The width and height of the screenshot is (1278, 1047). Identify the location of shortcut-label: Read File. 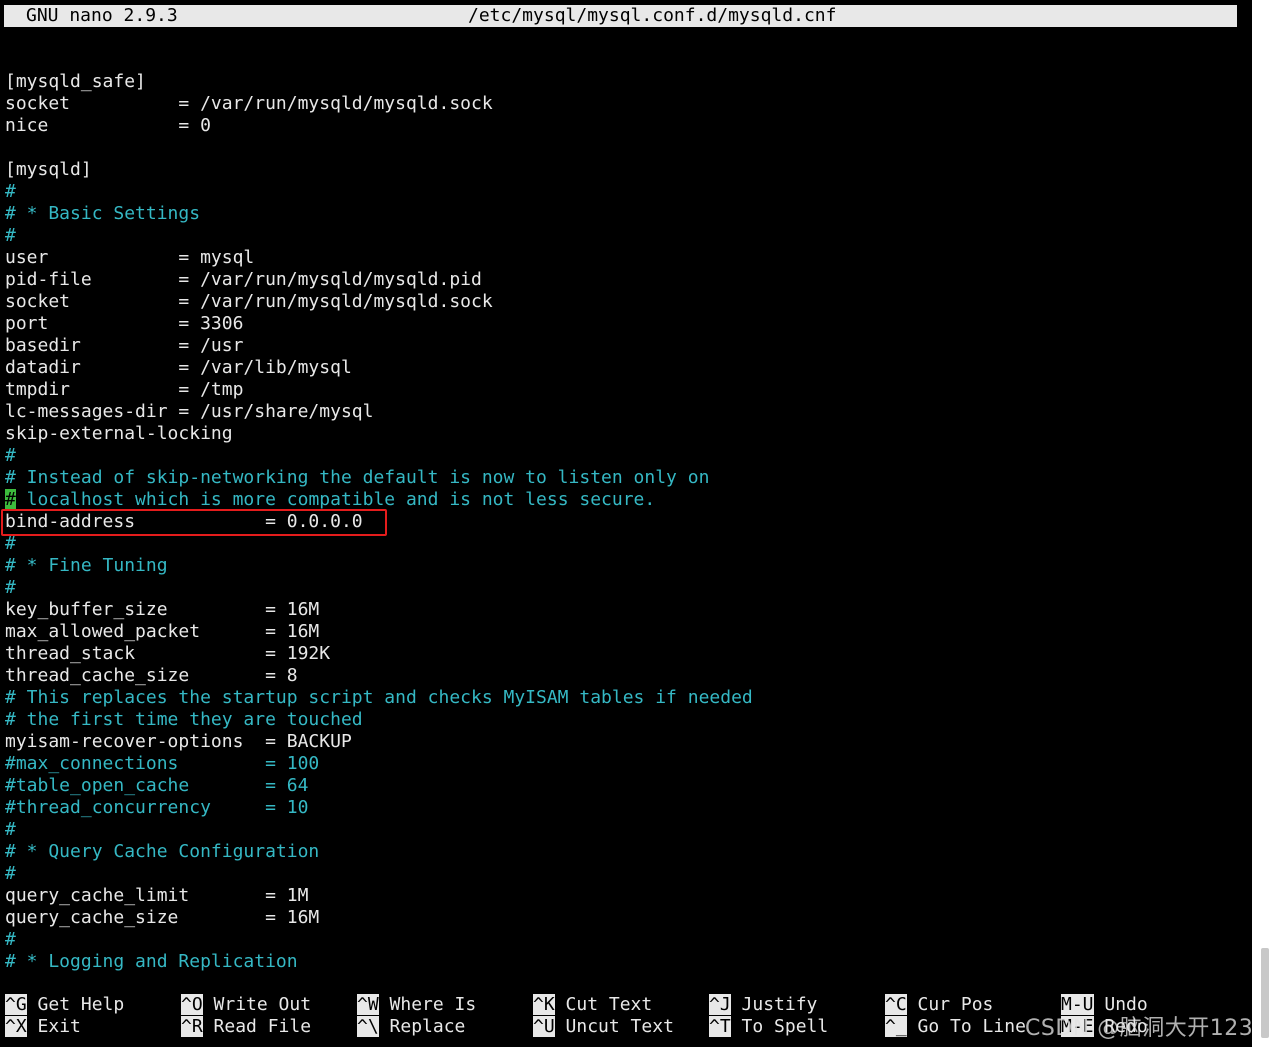
(262, 1026).